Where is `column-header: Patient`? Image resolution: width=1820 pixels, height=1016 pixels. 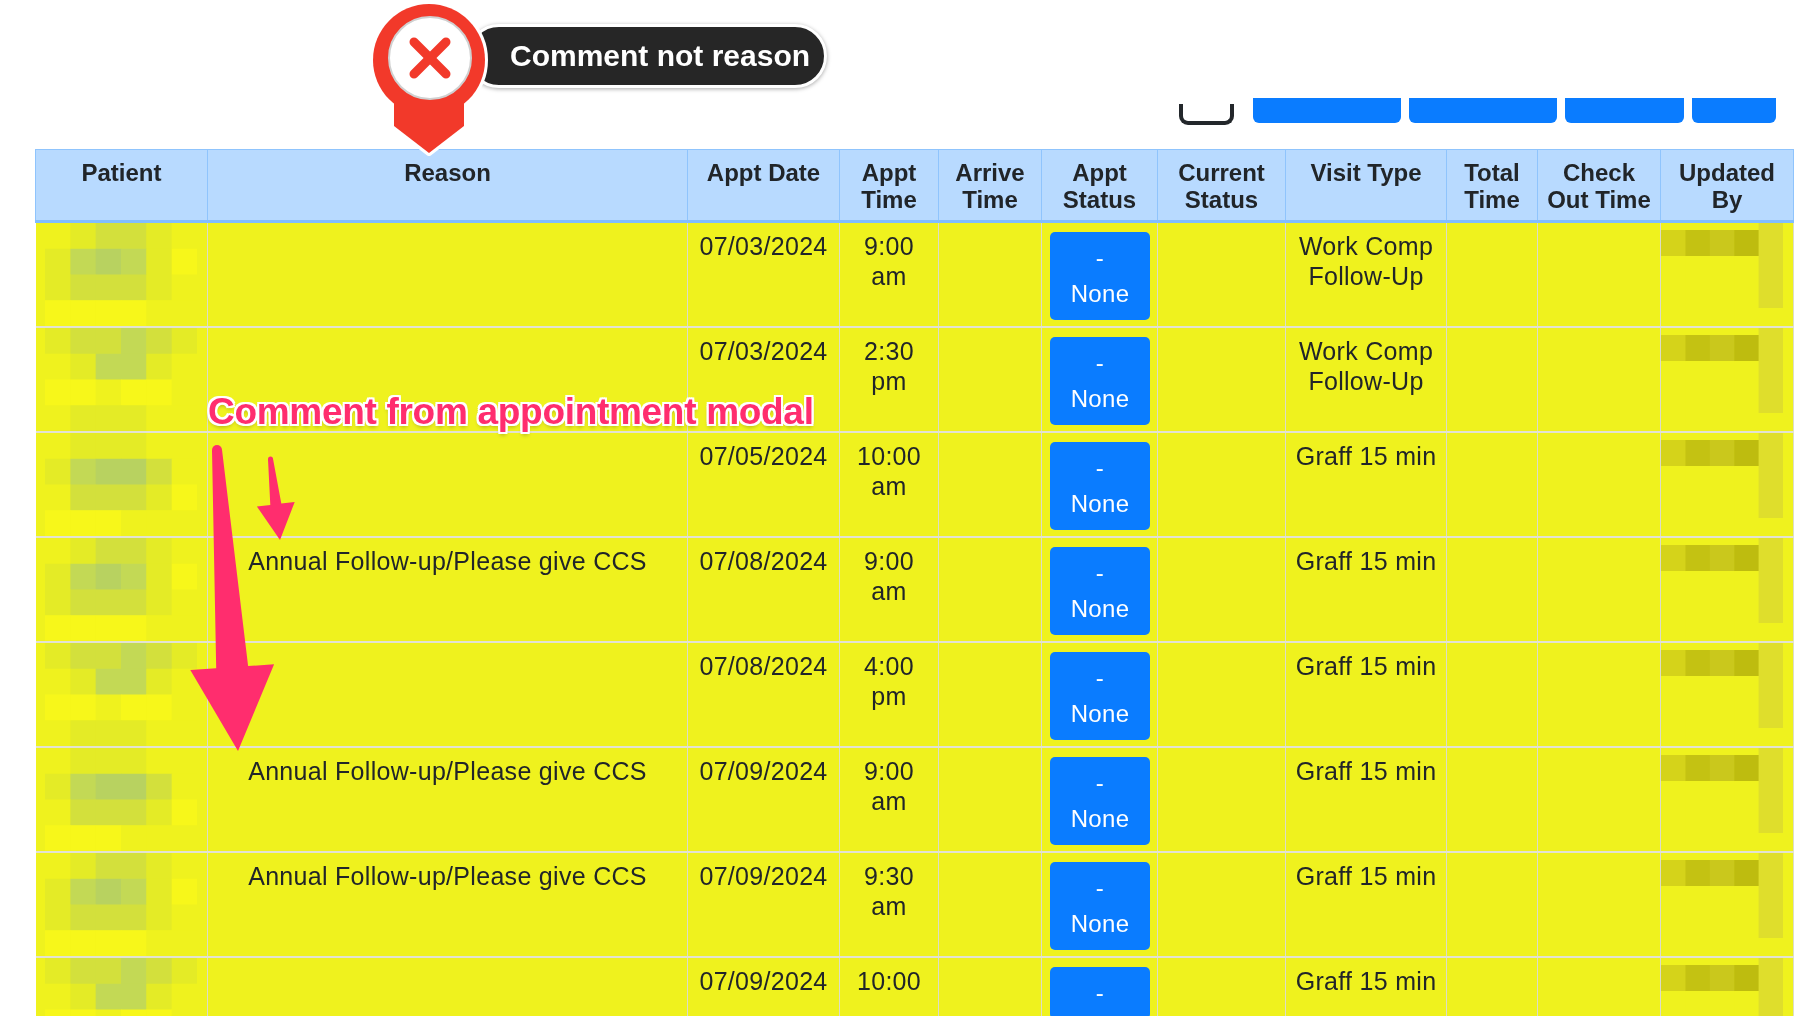 column-header: Patient is located at coordinates (121, 185).